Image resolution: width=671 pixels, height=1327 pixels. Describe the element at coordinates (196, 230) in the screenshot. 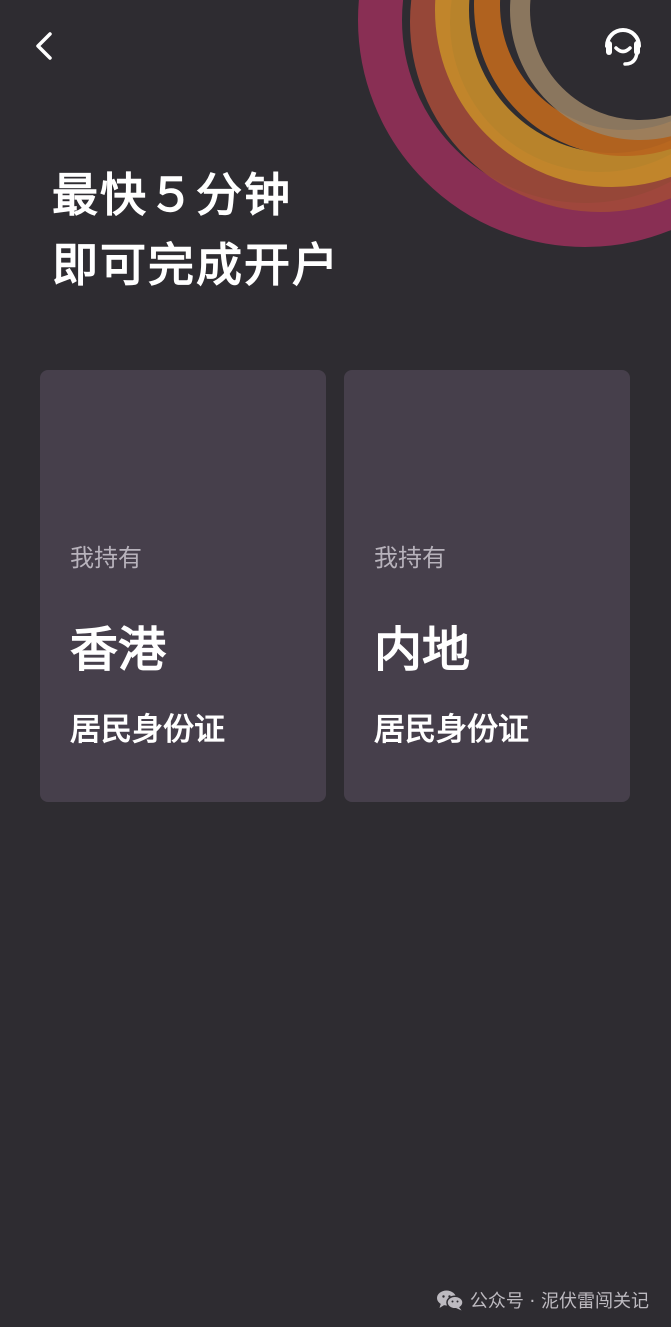

I see `page-headline: 最快５分钟 即可完成开户` at that location.